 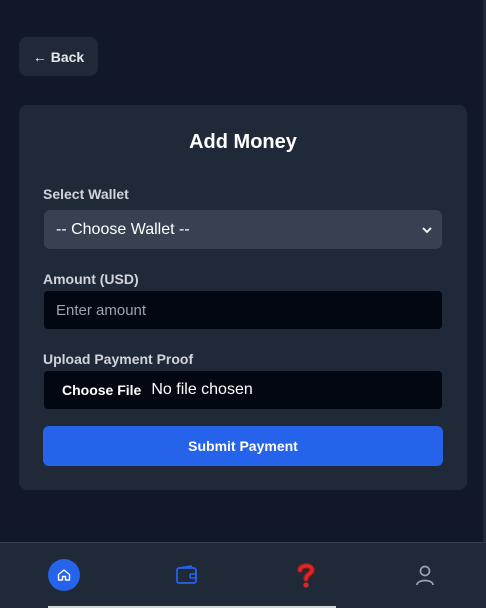 I want to click on chevron-down-icon, so click(x=427, y=229).